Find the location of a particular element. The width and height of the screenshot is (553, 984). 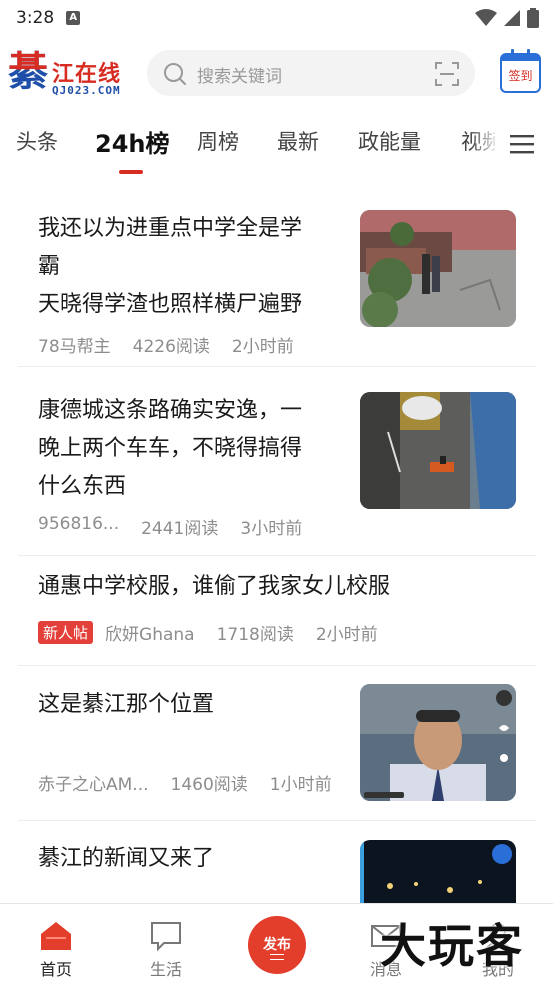

status-time: 3:28 is located at coordinates (35, 18).